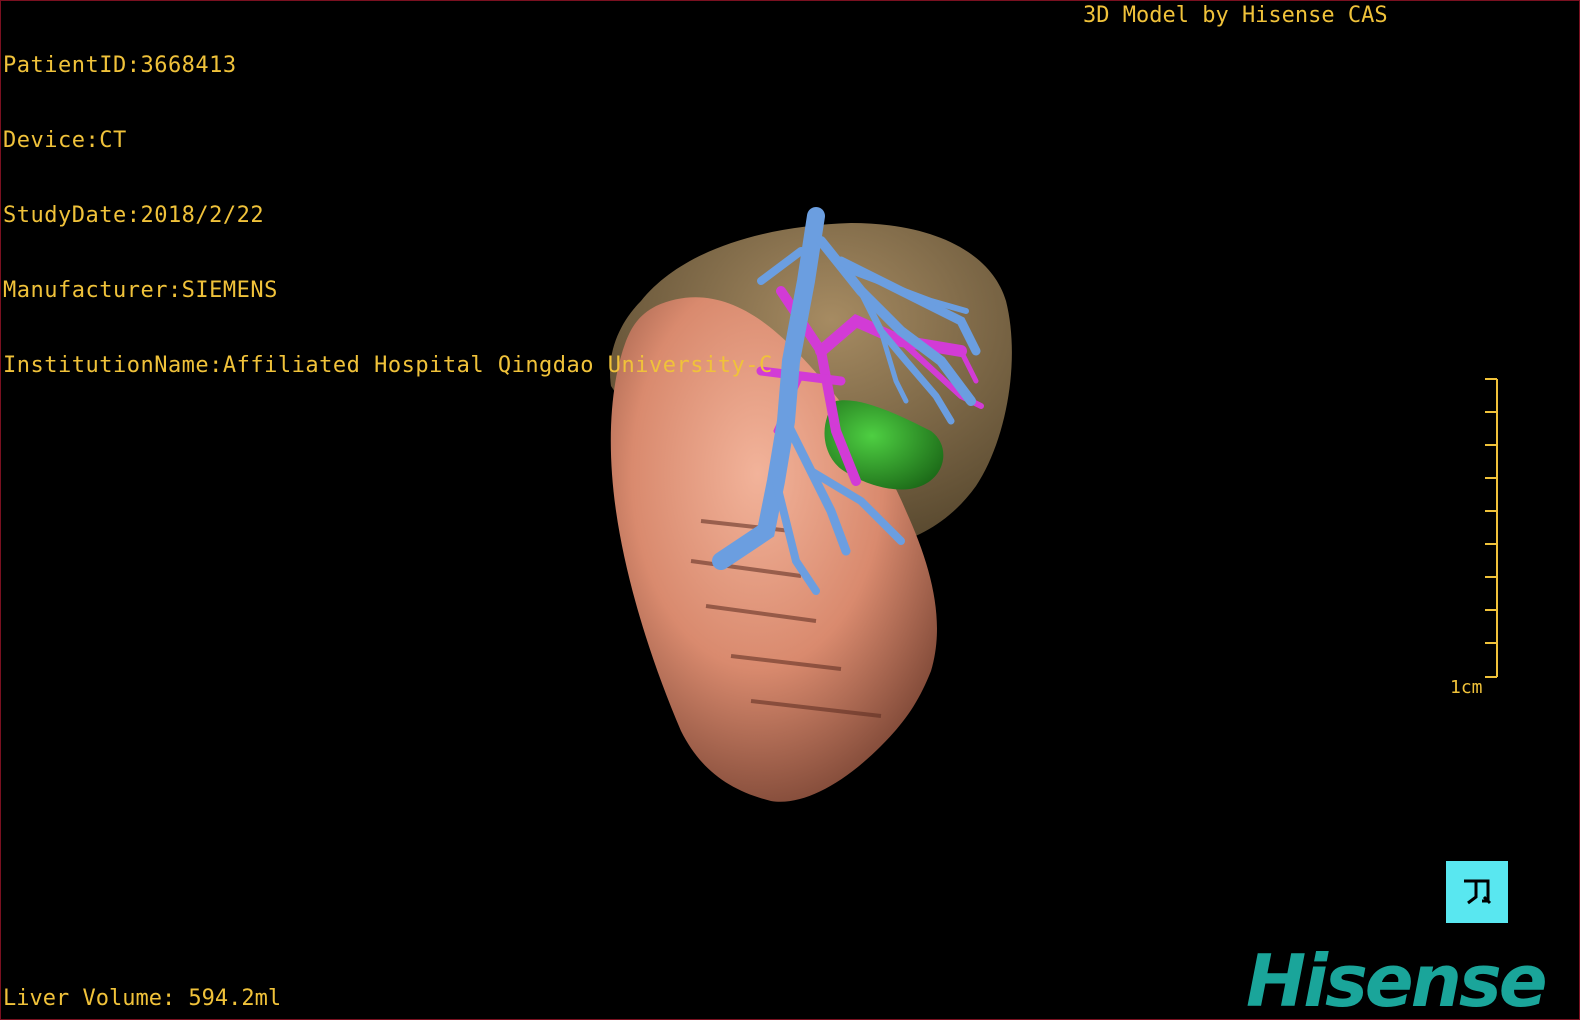 The height and width of the screenshot is (1020, 1580). What do you see at coordinates (1466, 687) in the screenshot?
I see `scale-bar-label: 1cm` at bounding box center [1466, 687].